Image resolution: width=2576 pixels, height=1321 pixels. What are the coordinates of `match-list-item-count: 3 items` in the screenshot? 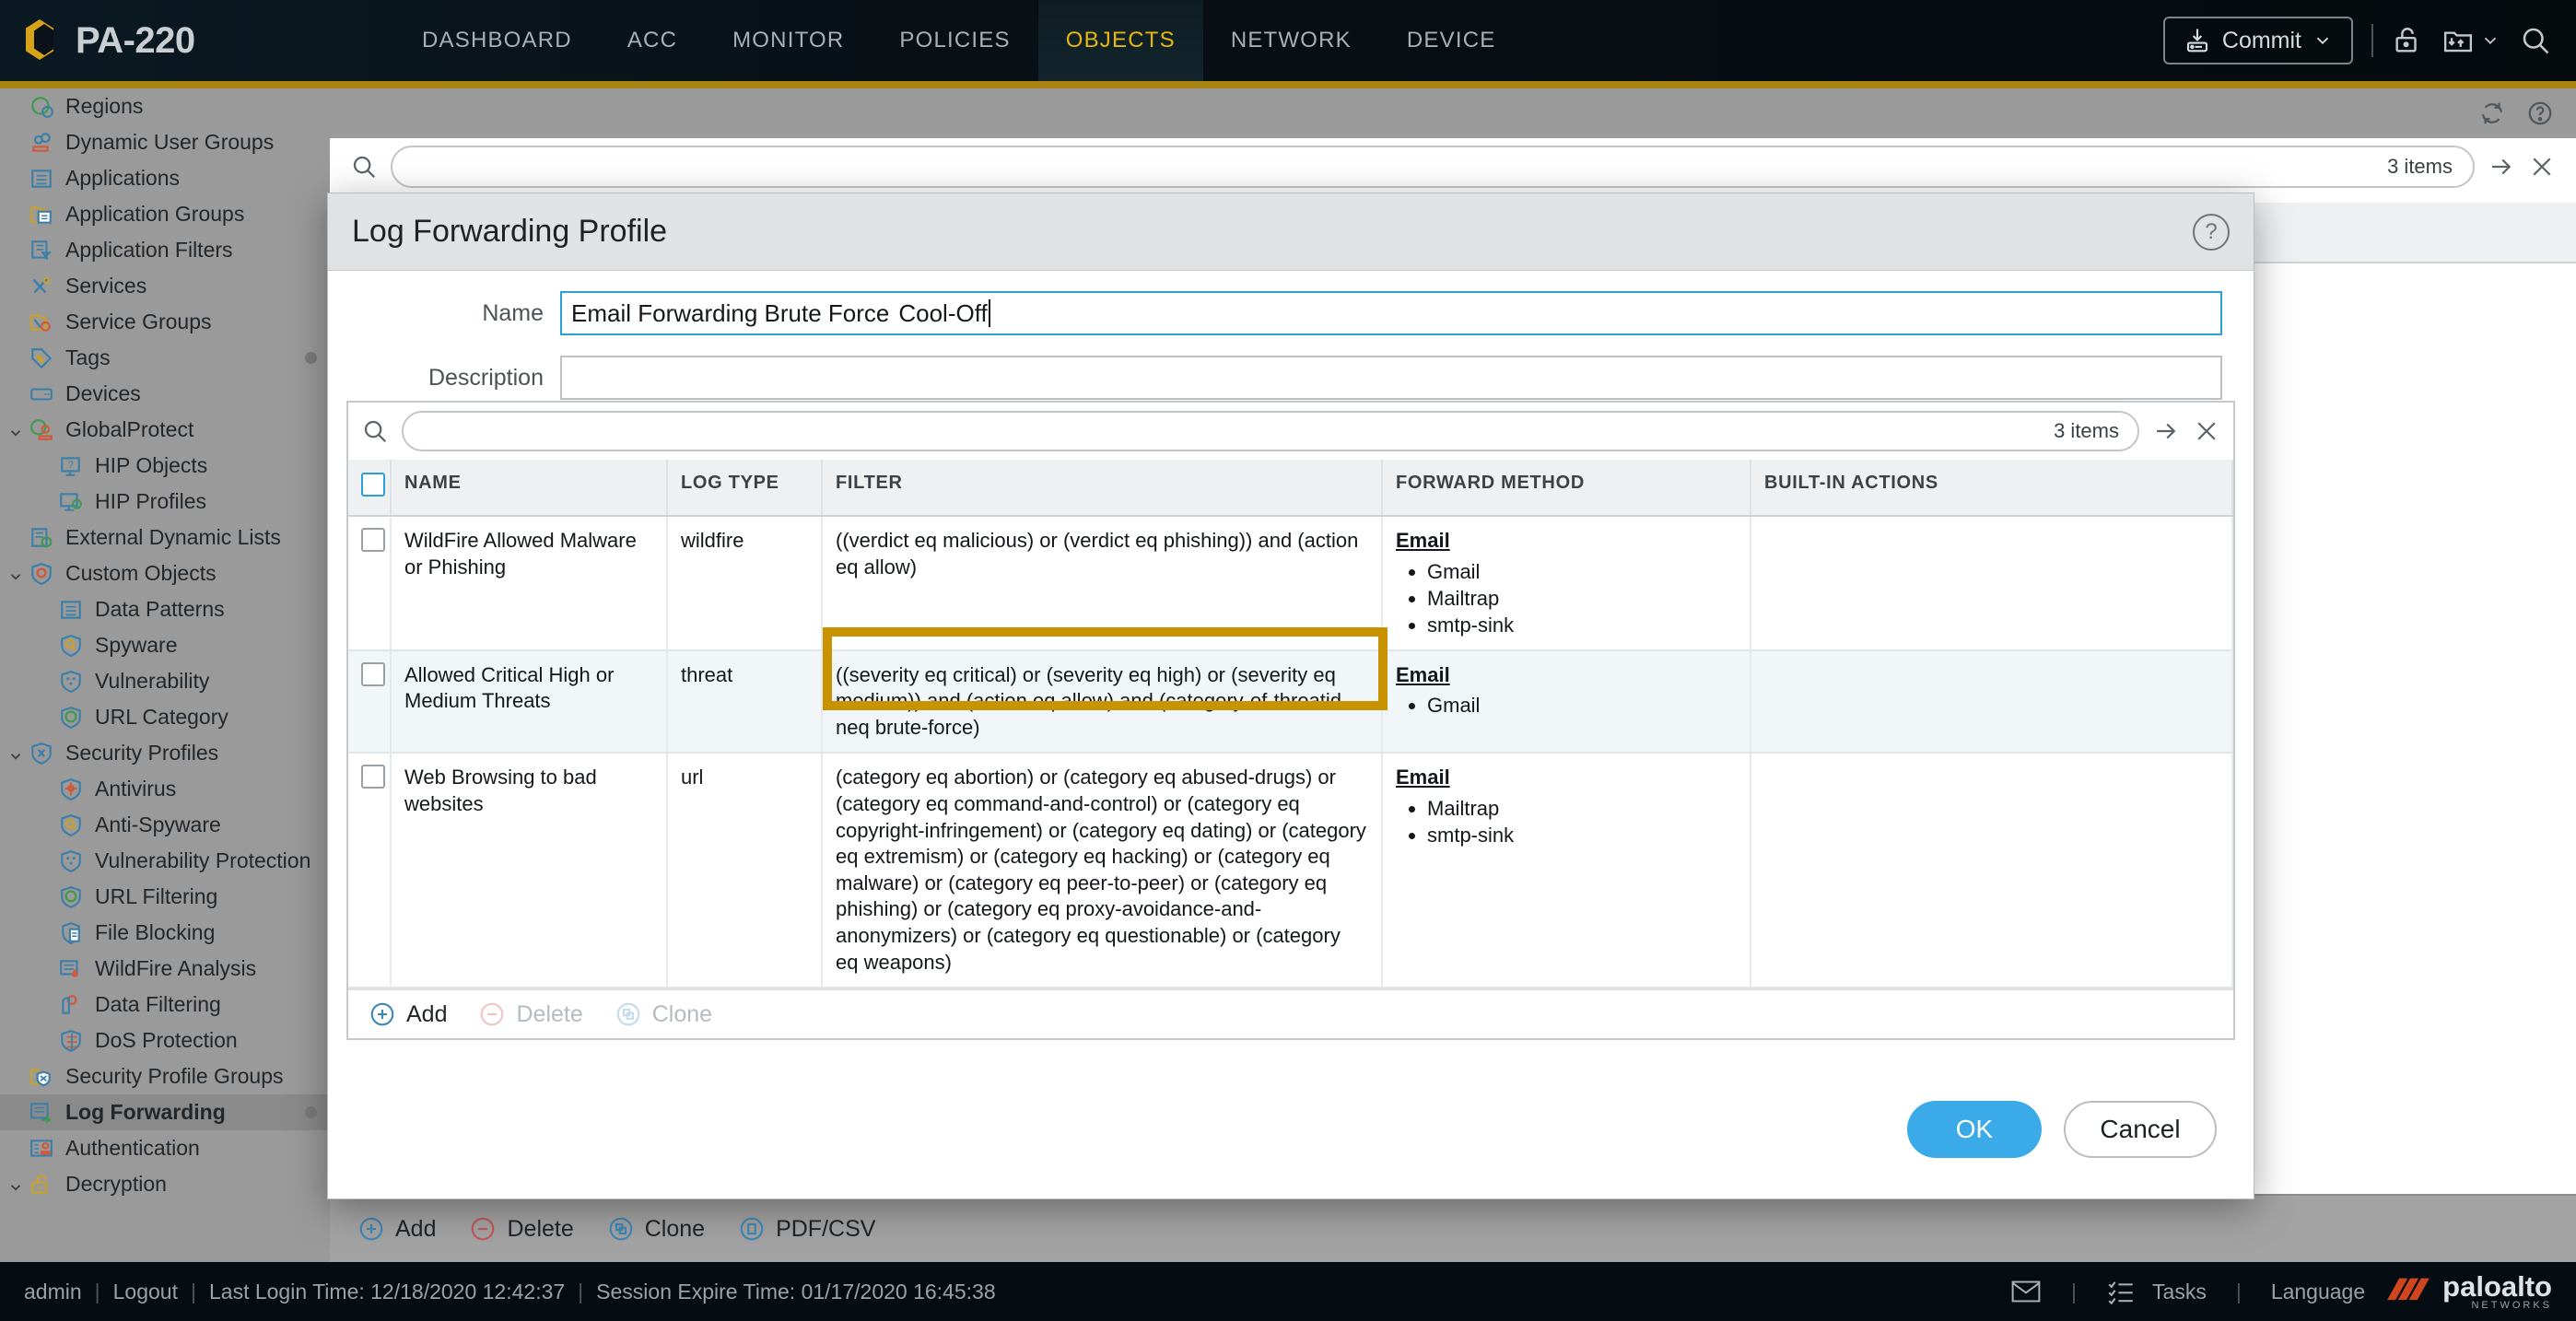 It's located at (2086, 430).